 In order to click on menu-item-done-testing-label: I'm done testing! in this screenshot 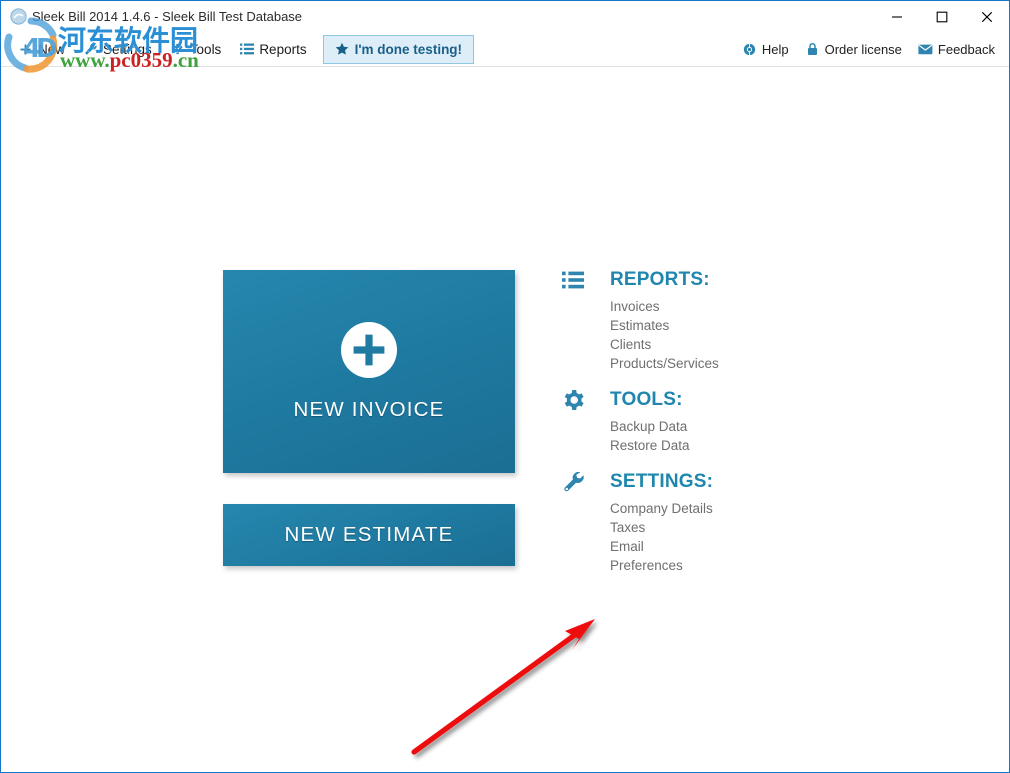, I will do `click(408, 49)`.